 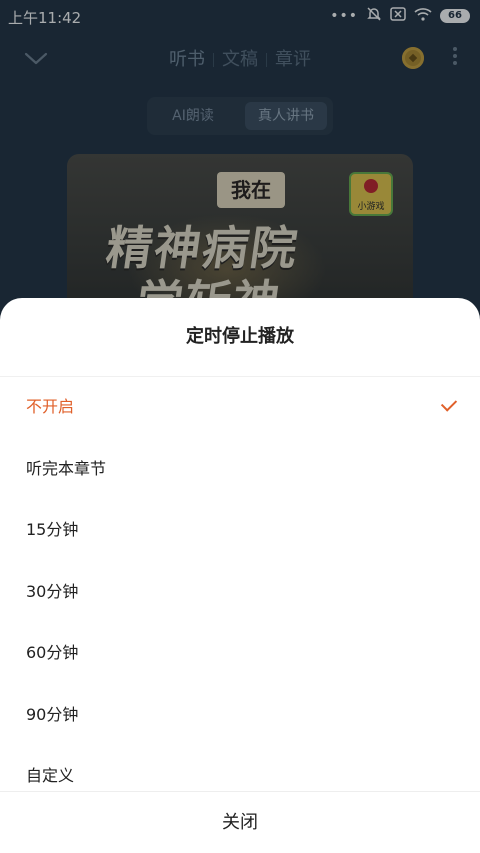 What do you see at coordinates (52, 652) in the screenshot?
I see `timer-option-label: 60分钟` at bounding box center [52, 652].